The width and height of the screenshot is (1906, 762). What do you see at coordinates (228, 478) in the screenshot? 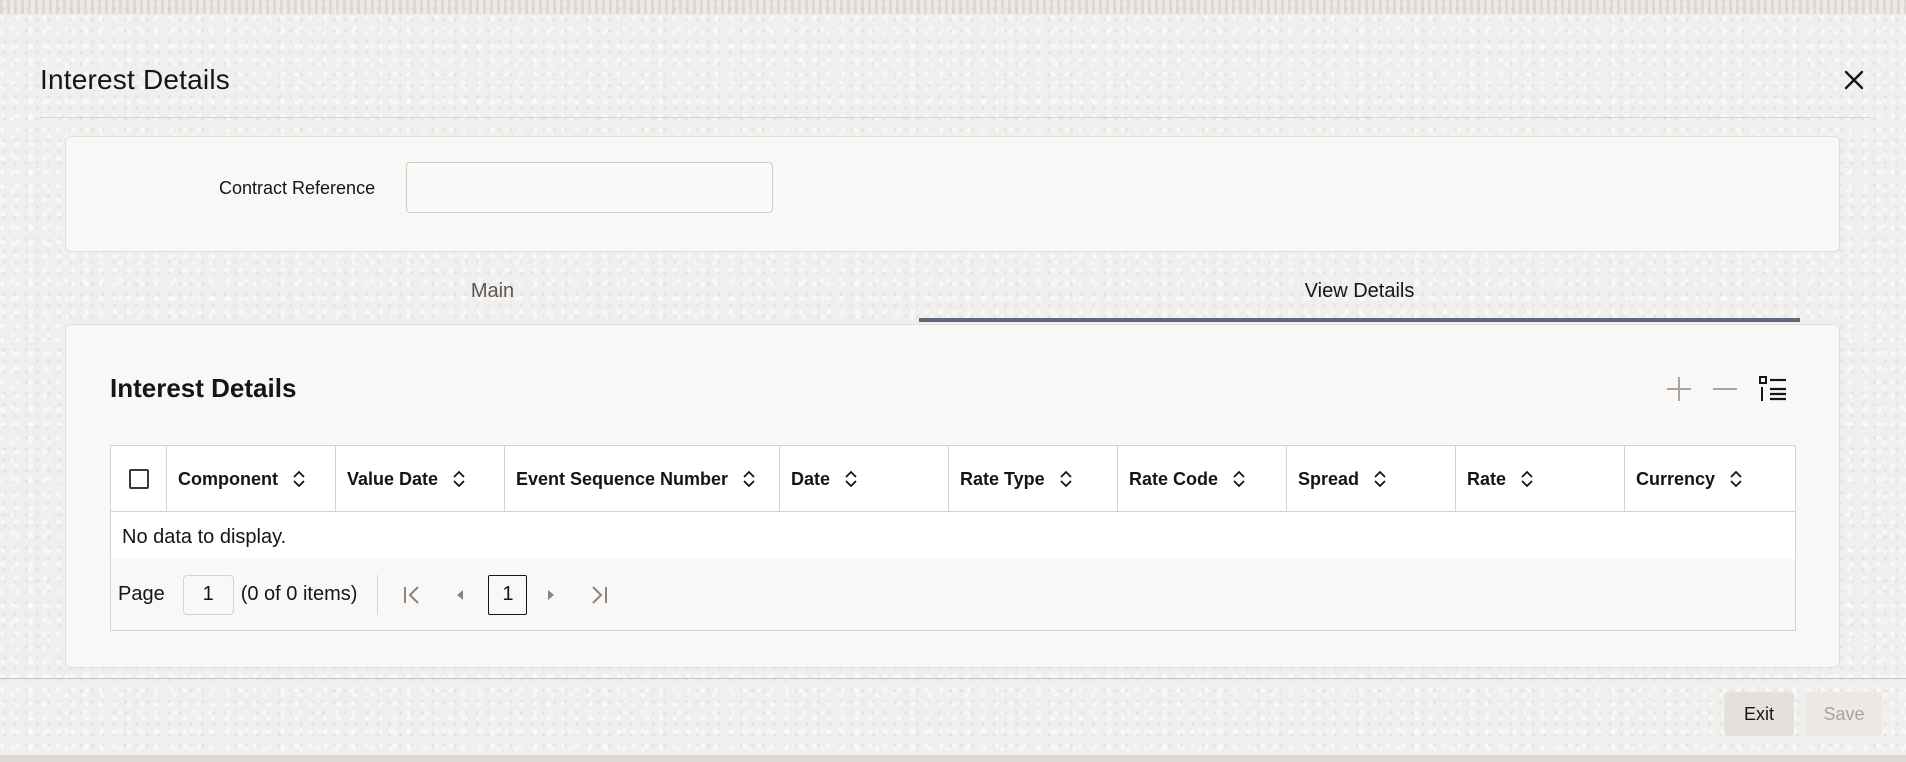
I see `column-label: Component` at bounding box center [228, 478].